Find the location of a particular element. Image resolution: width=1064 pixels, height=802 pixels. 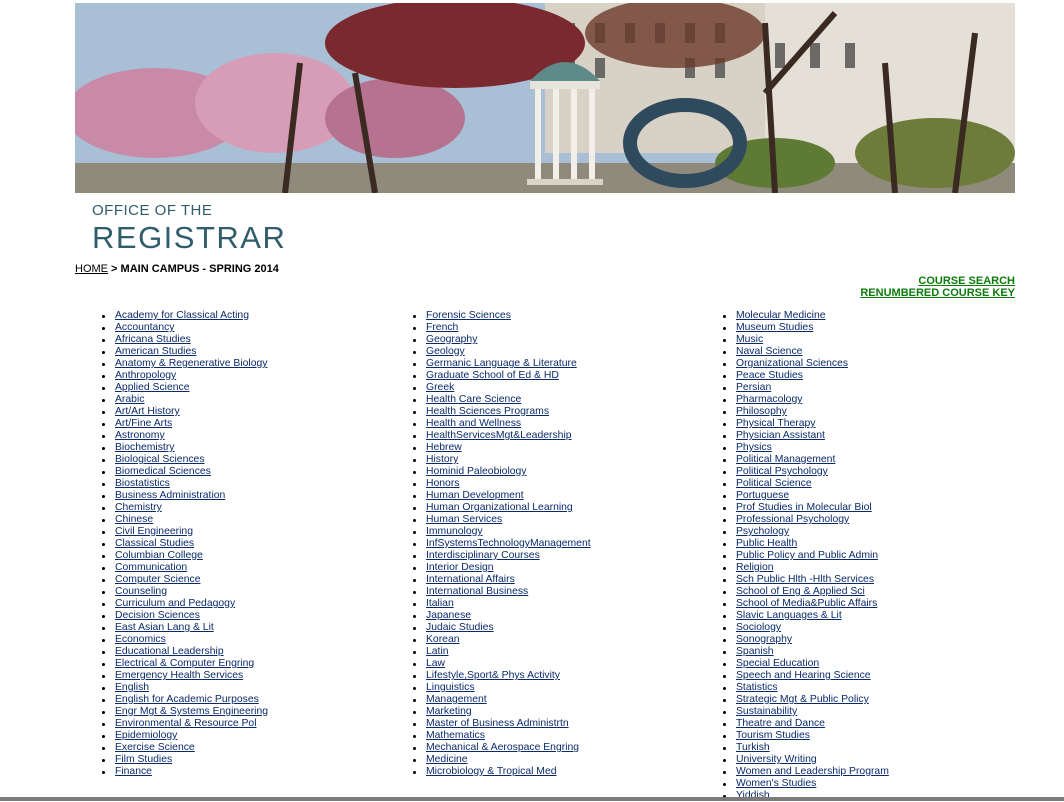

subject-link: Educational Leadership is located at coordinates (169, 651).